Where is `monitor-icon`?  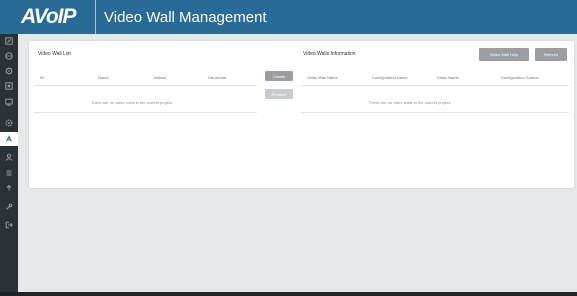 monitor-icon is located at coordinates (9, 102).